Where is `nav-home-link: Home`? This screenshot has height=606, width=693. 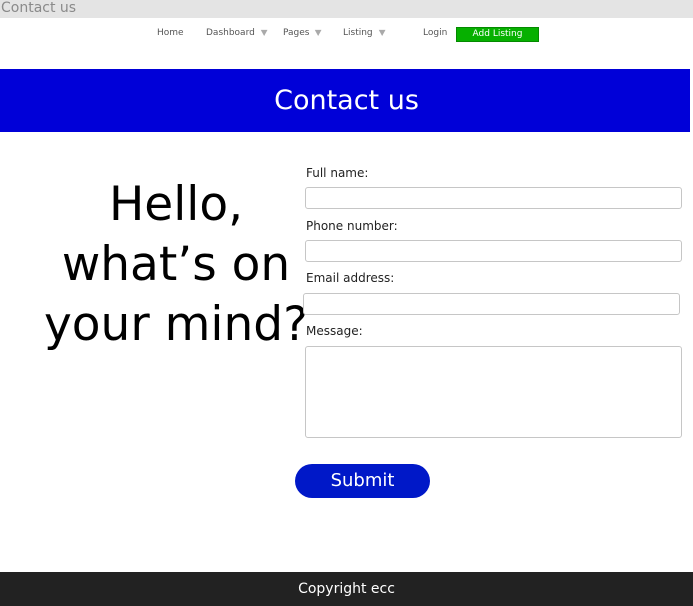
nav-home-link: Home is located at coordinates (170, 33).